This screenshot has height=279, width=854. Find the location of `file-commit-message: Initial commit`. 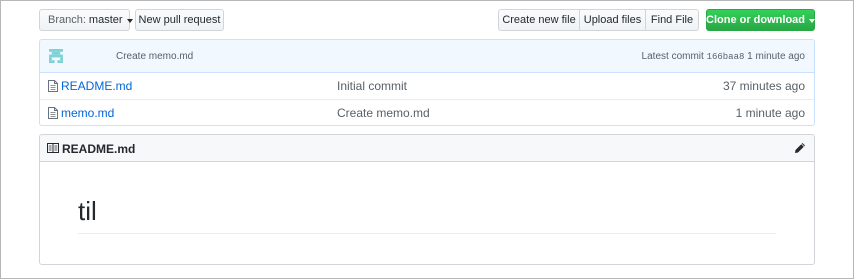

file-commit-message: Initial commit is located at coordinates (372, 86).